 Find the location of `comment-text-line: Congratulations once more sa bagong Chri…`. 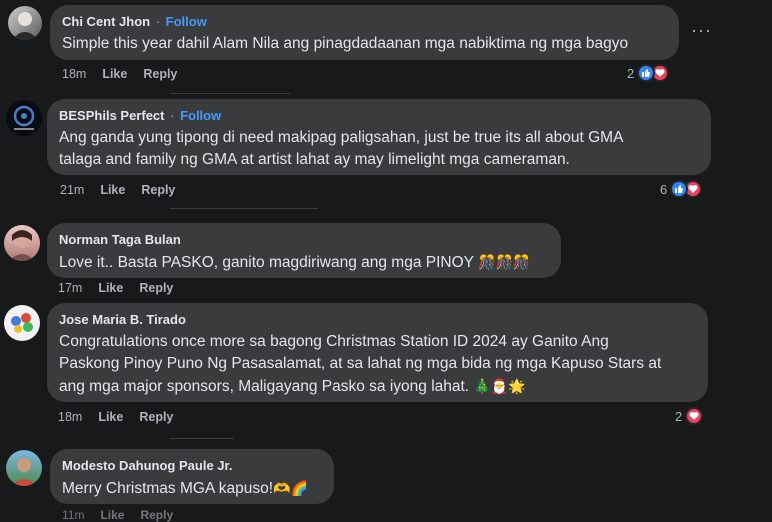

comment-text-line: Congratulations once more sa bagong Chri… is located at coordinates (334, 341).